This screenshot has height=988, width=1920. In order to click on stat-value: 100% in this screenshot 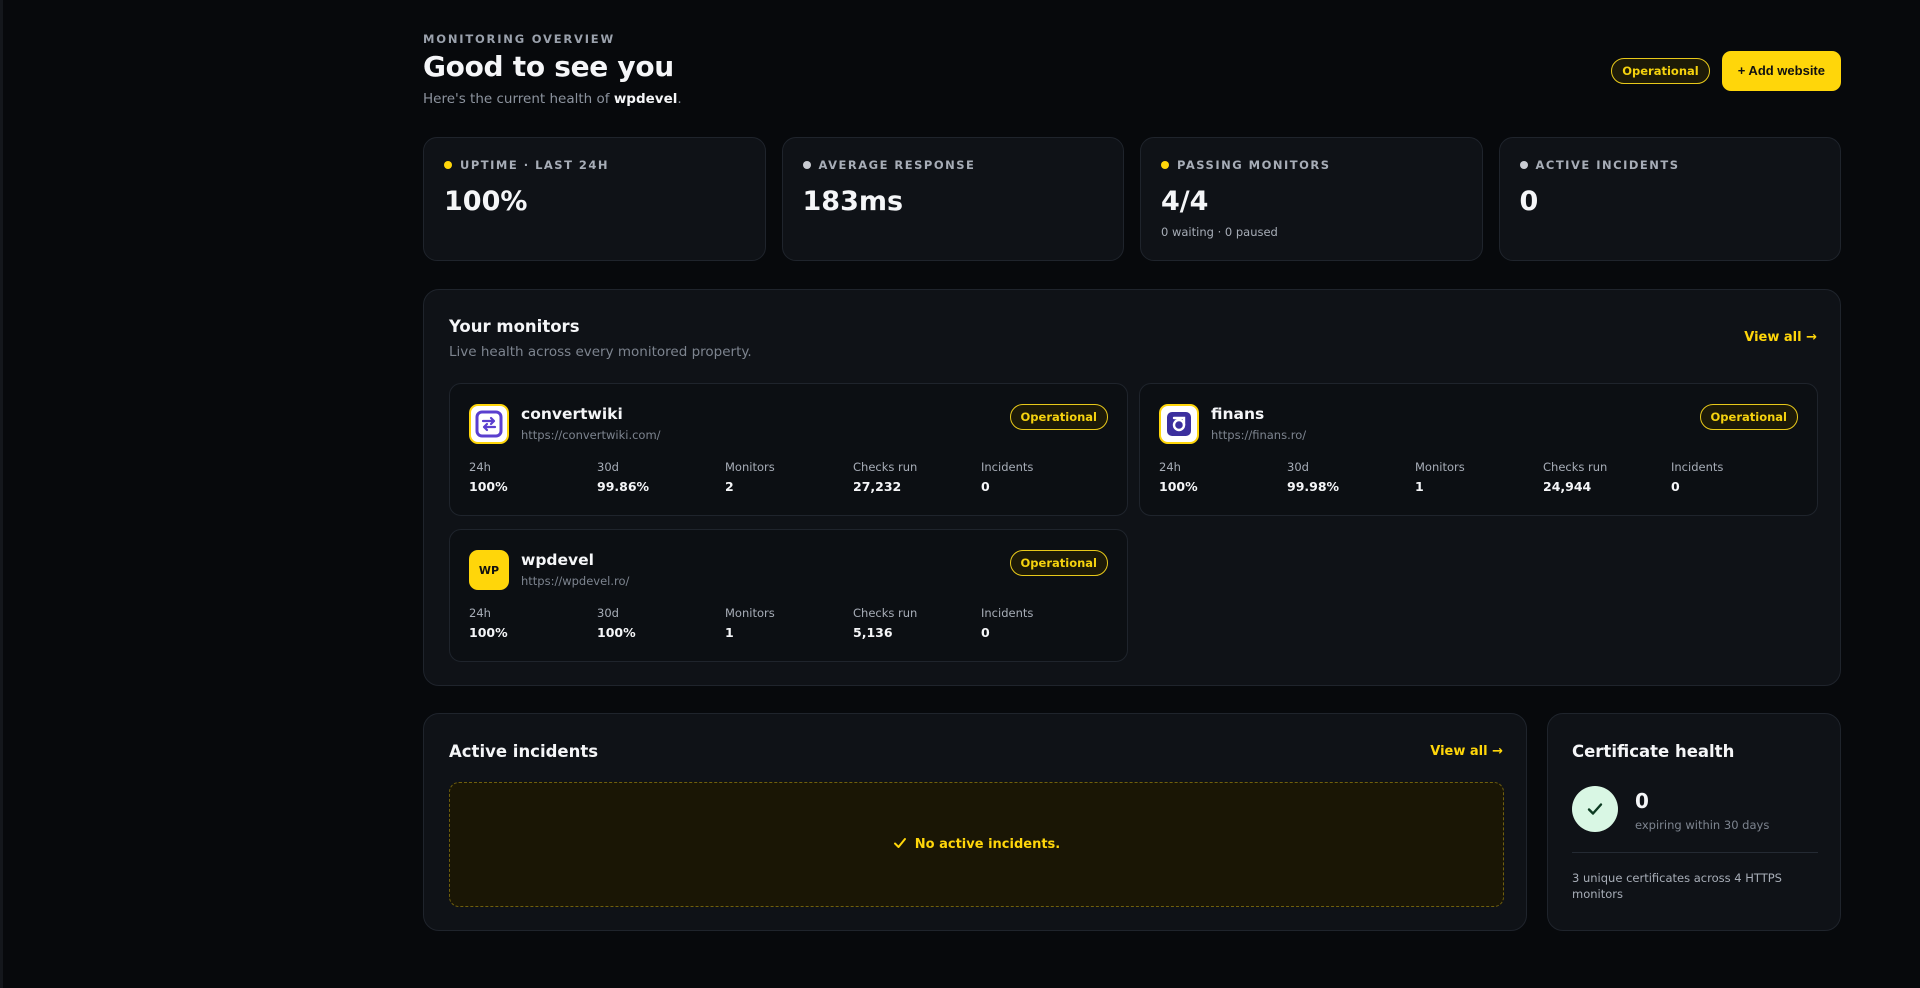, I will do `click(486, 201)`.